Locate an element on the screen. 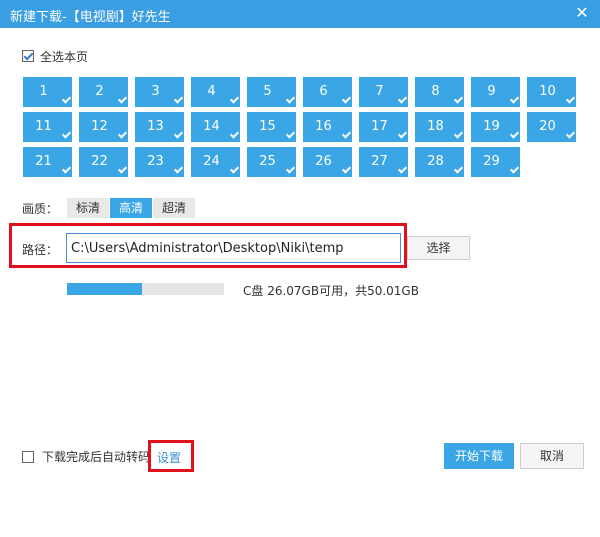  episode-button: 25 is located at coordinates (271, 162).